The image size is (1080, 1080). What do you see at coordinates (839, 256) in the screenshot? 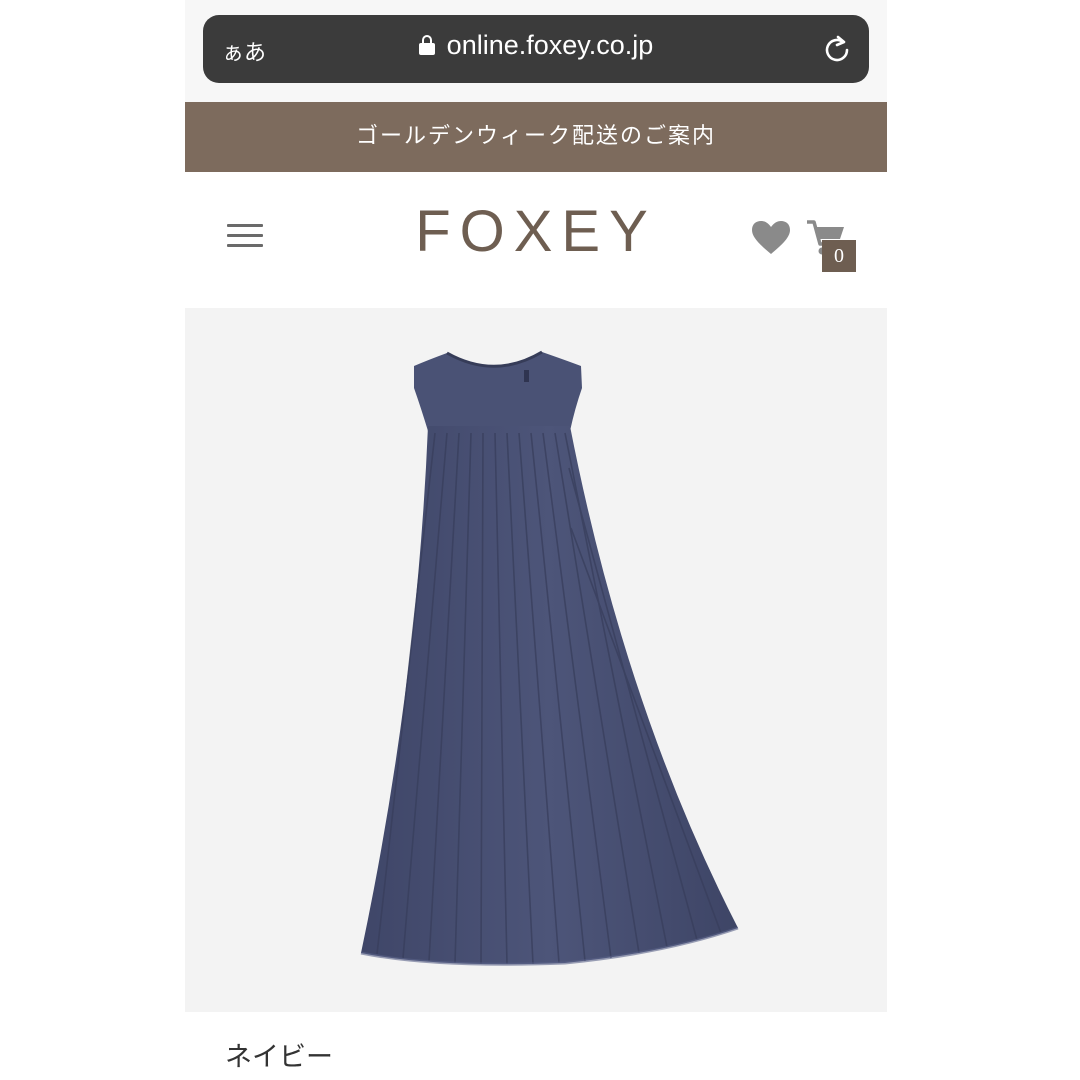
I see `cart-count-badge: 0` at bounding box center [839, 256].